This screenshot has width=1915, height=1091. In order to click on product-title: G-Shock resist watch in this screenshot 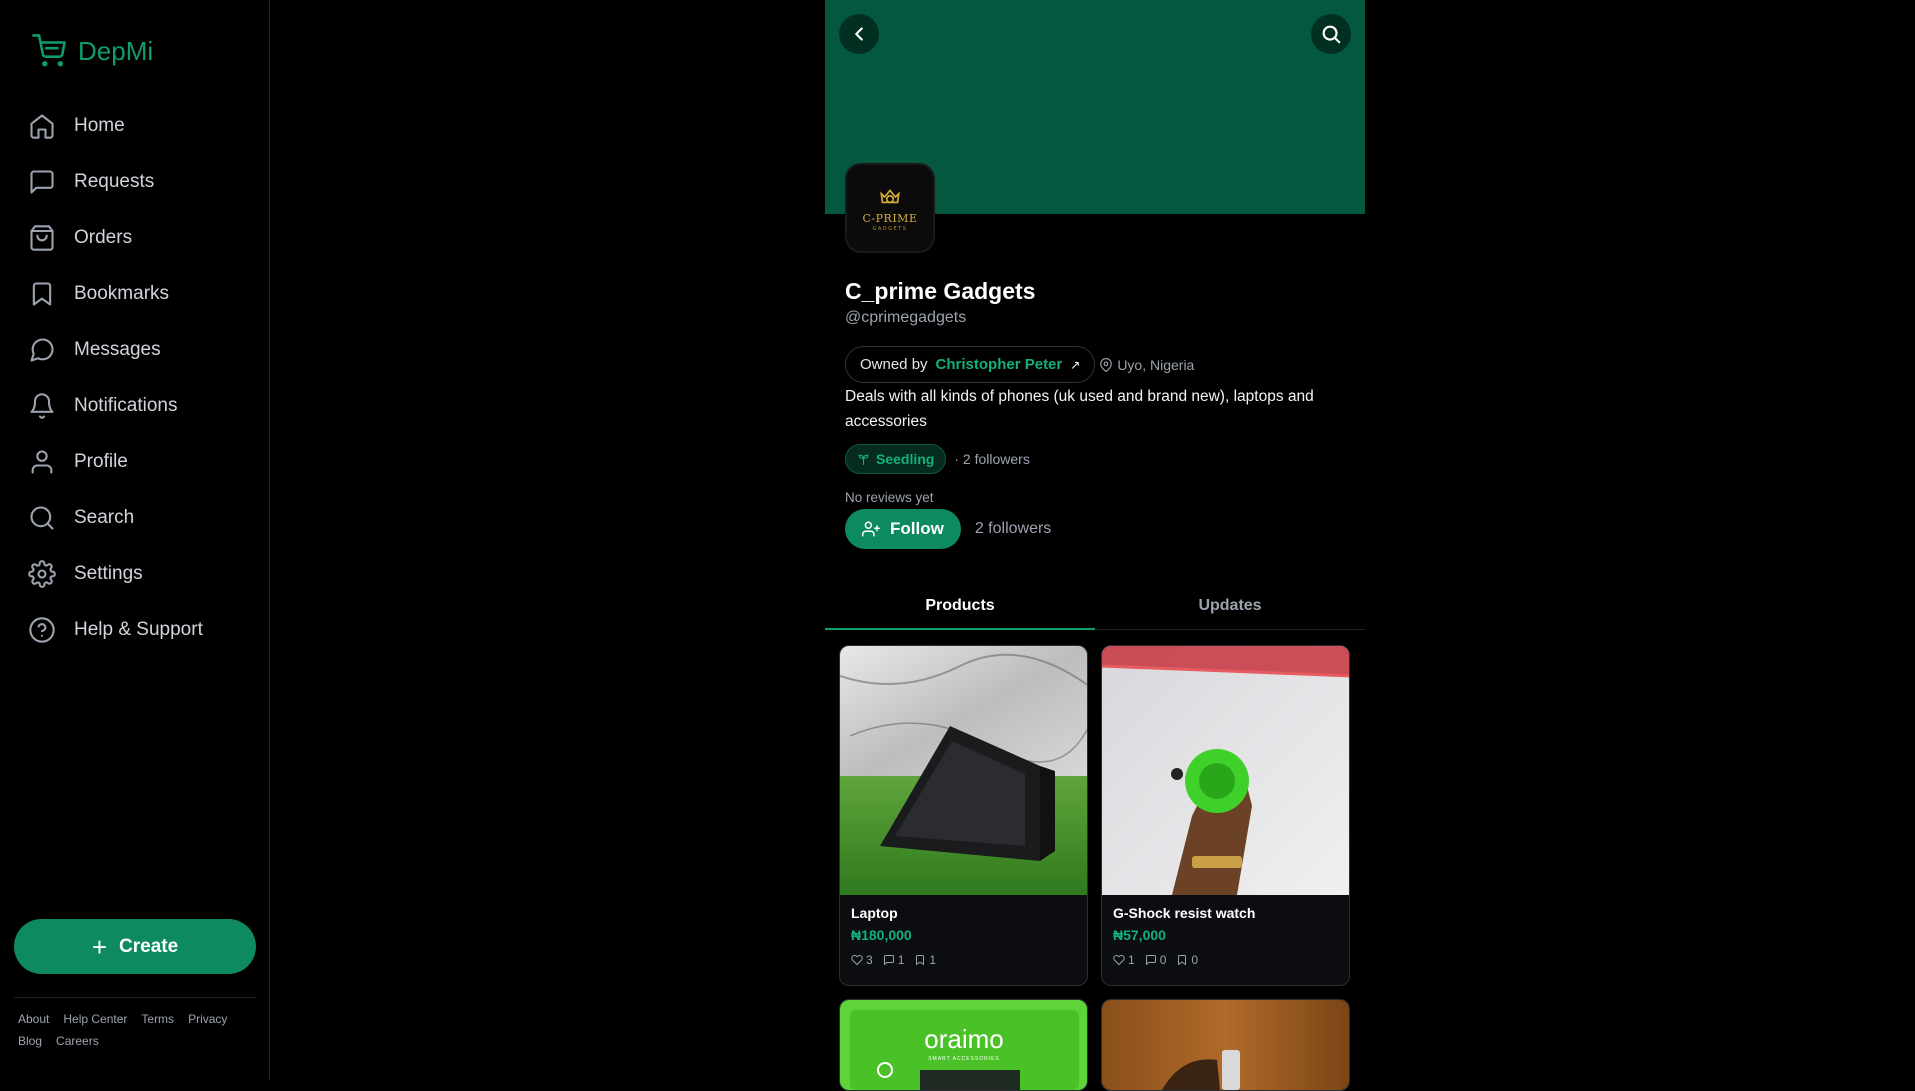, I will do `click(1184, 913)`.